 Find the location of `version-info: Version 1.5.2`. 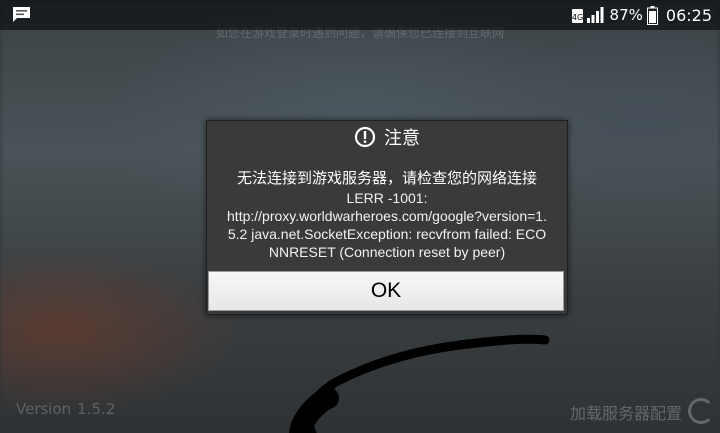

version-info: Version 1.5.2 is located at coordinates (65, 409).